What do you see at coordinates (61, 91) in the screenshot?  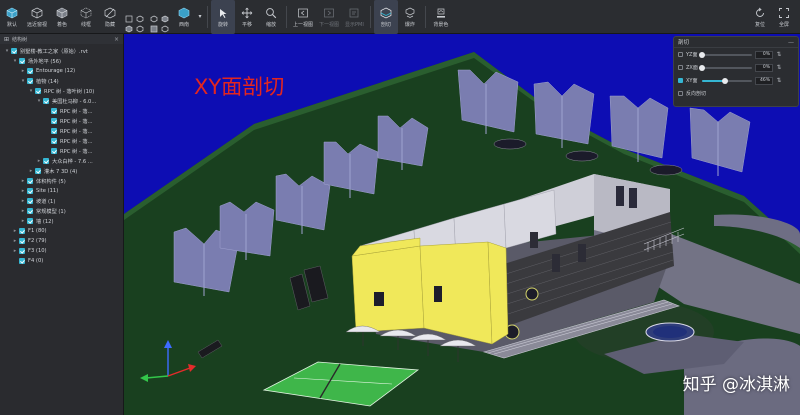 I see `tree-node: ▾ RPC 树 - 落叶树 (10)` at bounding box center [61, 91].